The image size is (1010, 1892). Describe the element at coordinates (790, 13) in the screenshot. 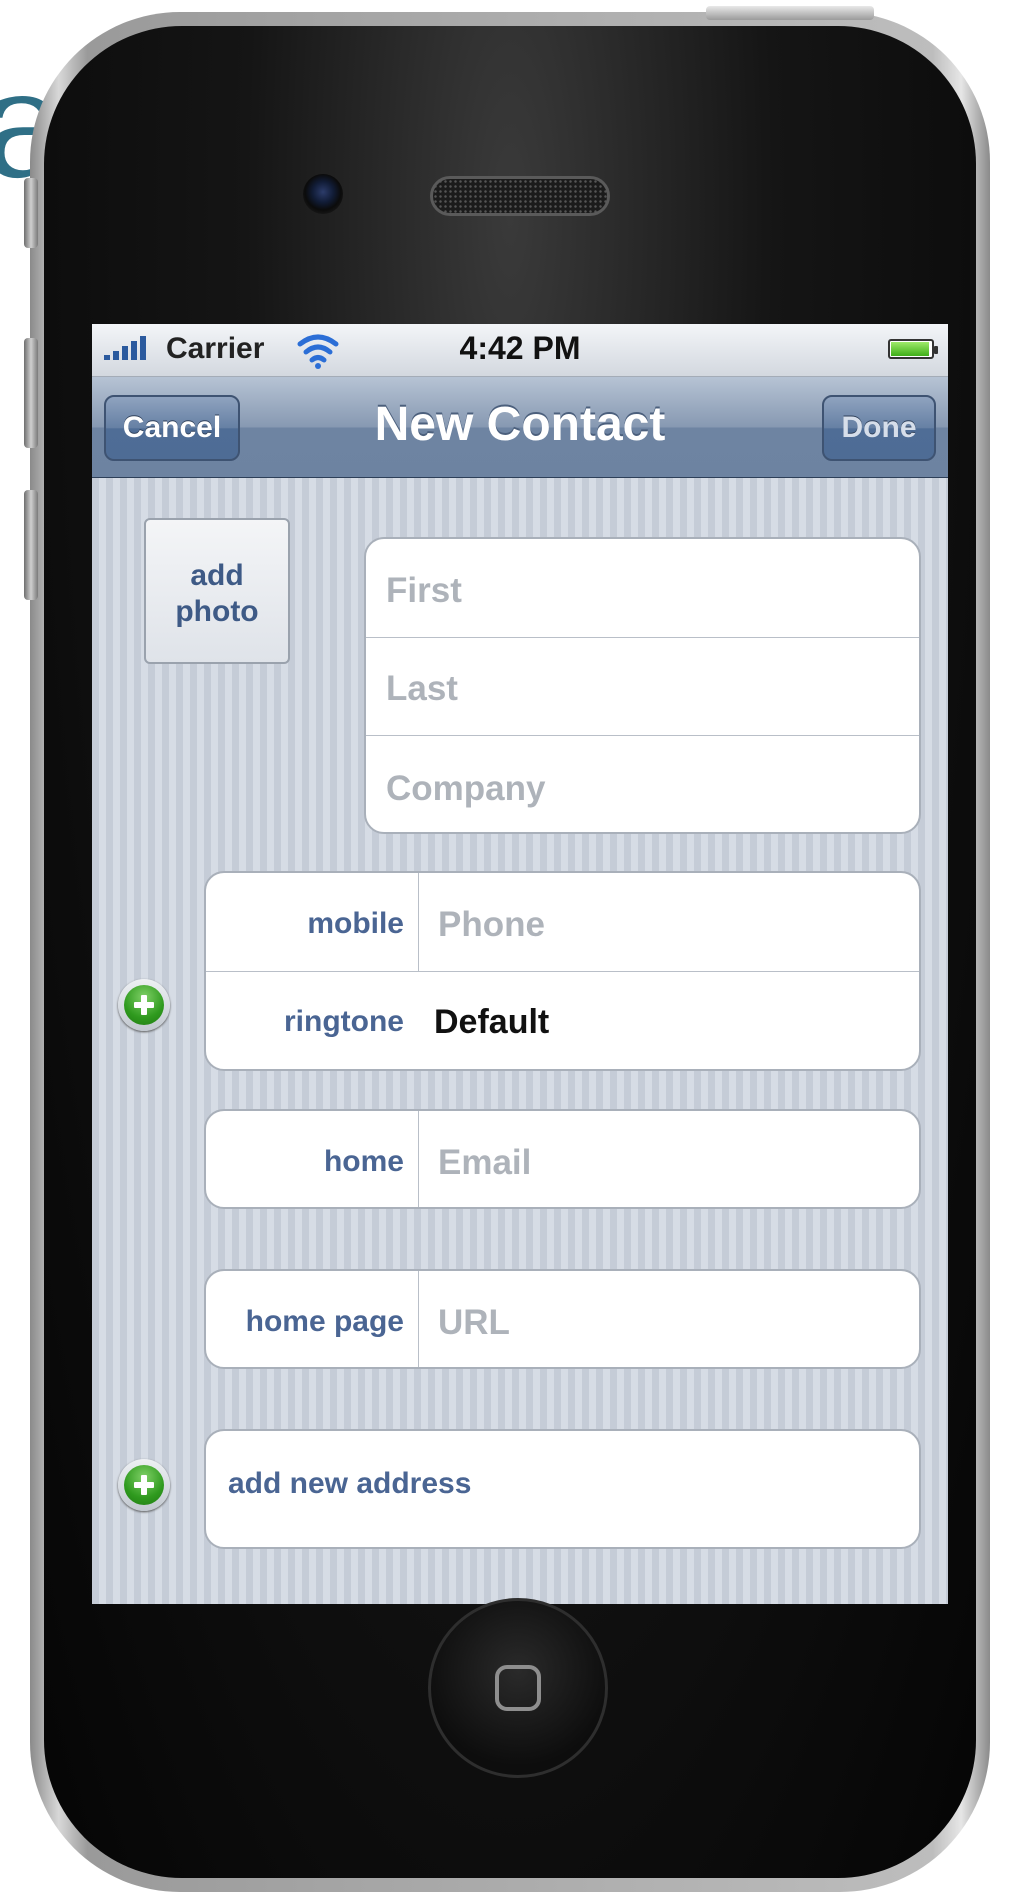

I see `sleep-button` at that location.